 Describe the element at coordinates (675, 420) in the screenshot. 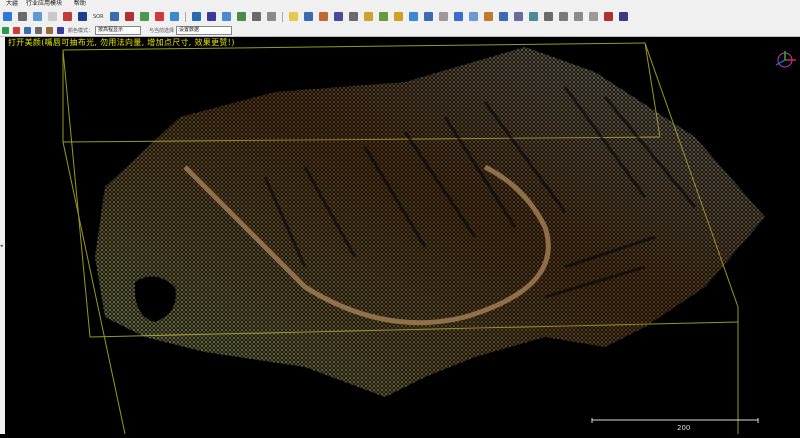

I see `scale-bar` at that location.